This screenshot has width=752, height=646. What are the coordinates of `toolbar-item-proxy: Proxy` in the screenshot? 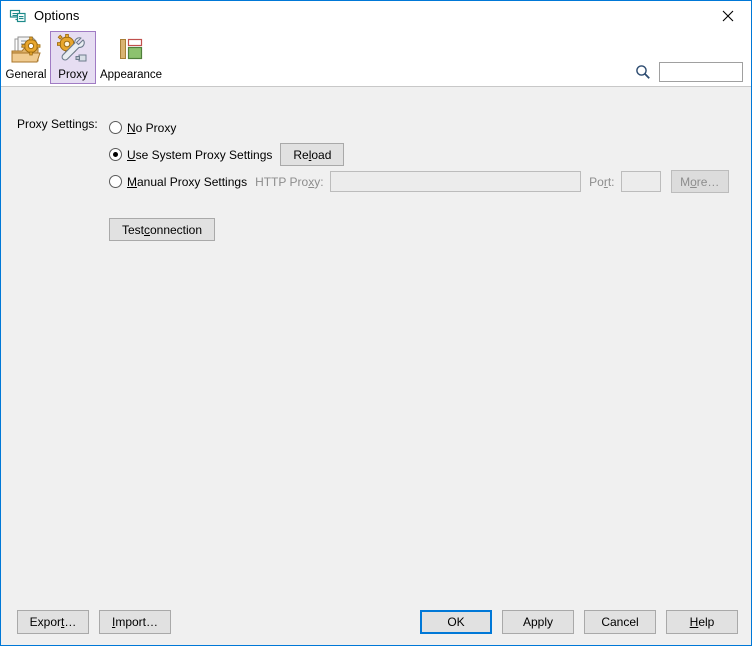 It's located at (73, 57).